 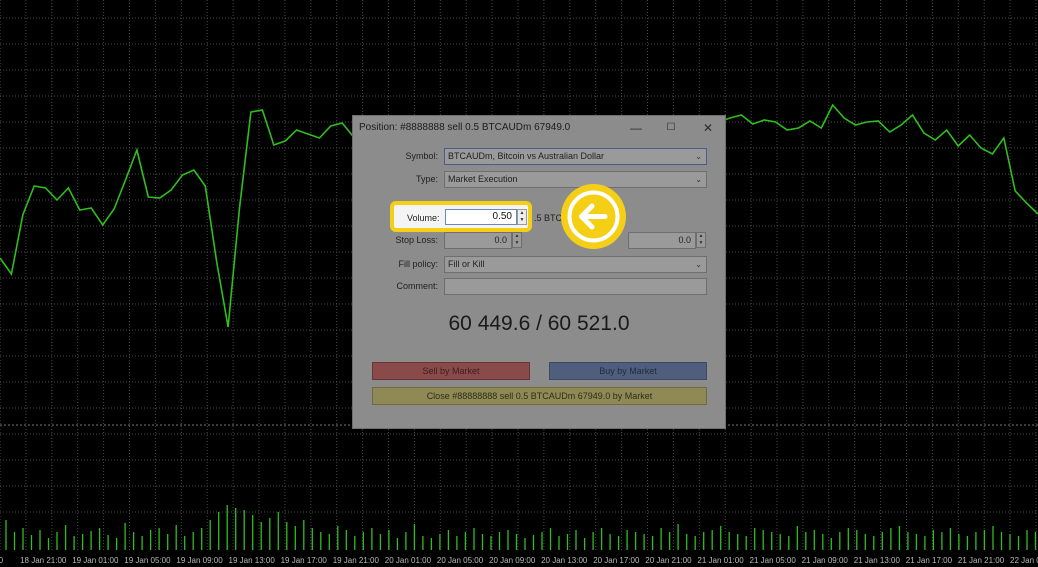 I want to click on time-axis-label: 19 Jan 05:00, so click(x=147, y=560).